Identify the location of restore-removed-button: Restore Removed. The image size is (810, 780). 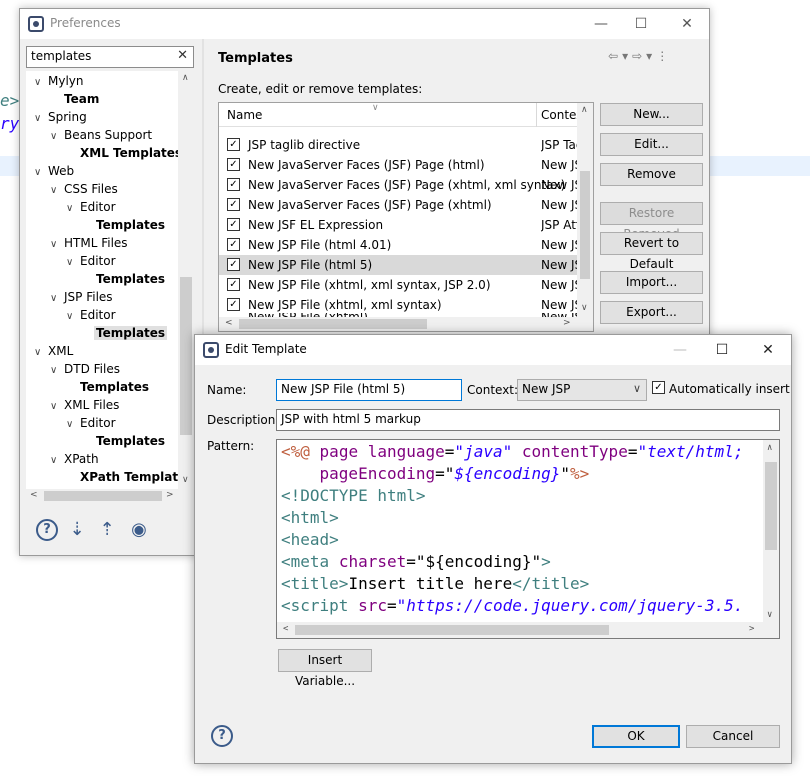
(651, 221).